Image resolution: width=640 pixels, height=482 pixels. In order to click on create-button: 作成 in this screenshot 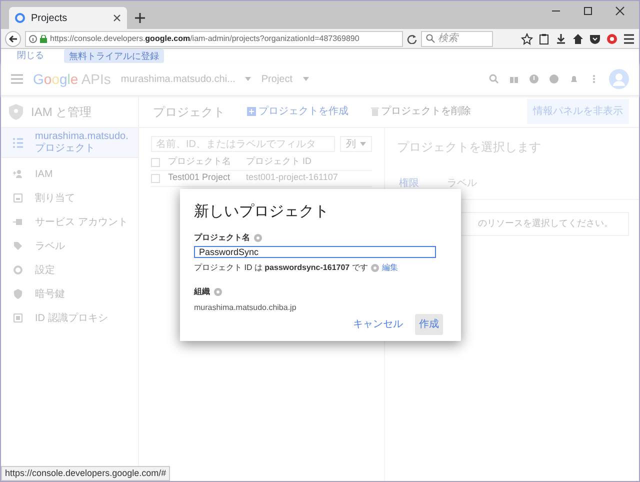, I will do `click(429, 324)`.